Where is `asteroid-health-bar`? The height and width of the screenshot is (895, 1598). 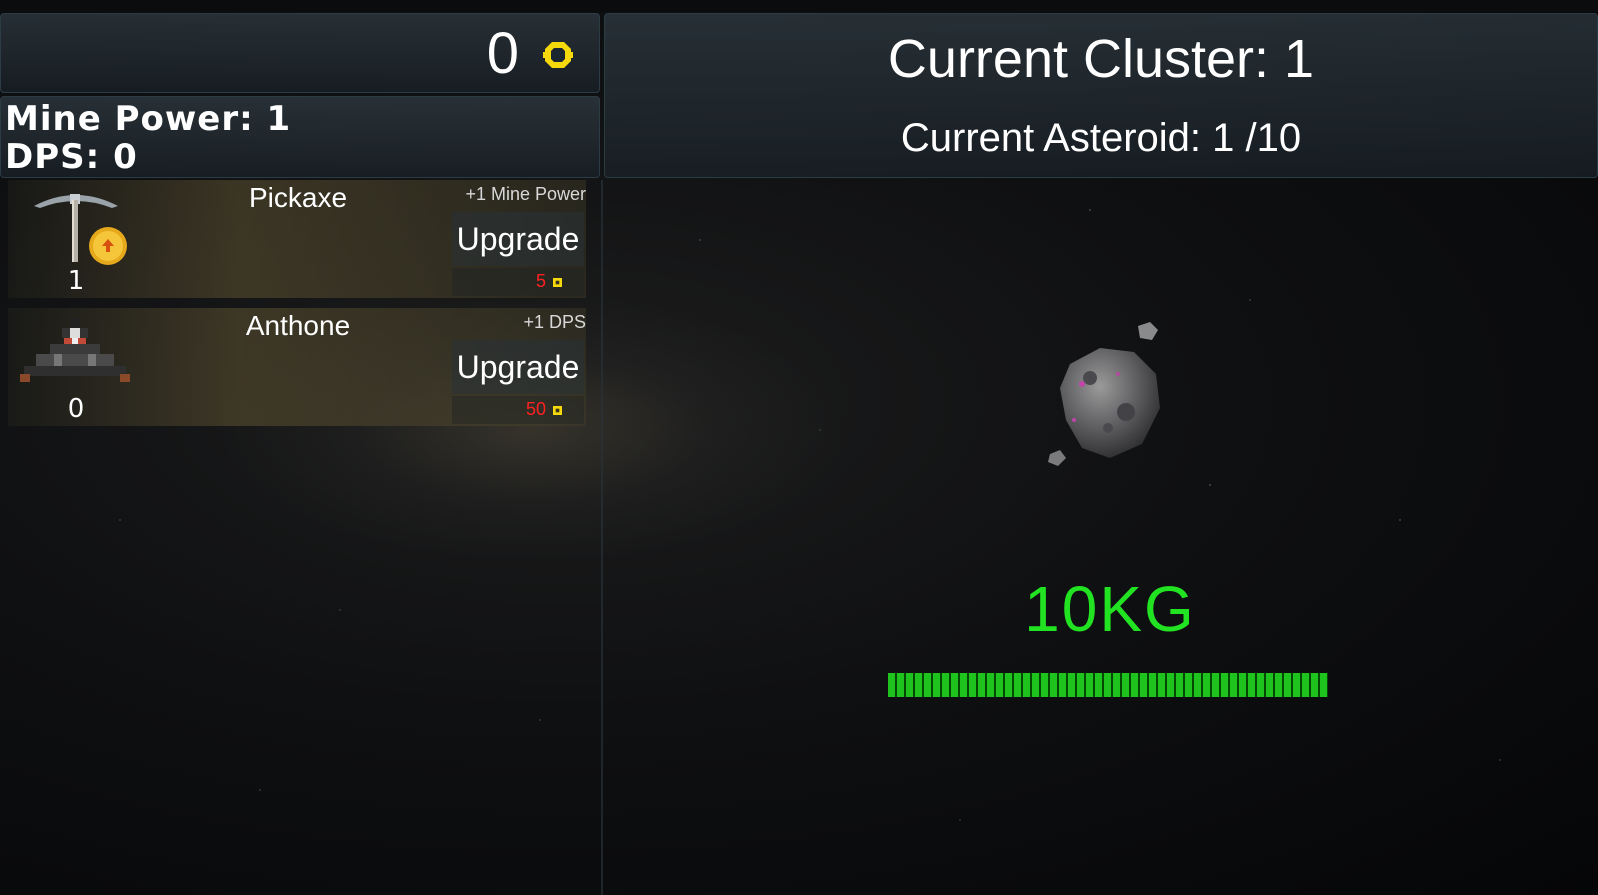
asteroid-health-bar is located at coordinates (1108, 685).